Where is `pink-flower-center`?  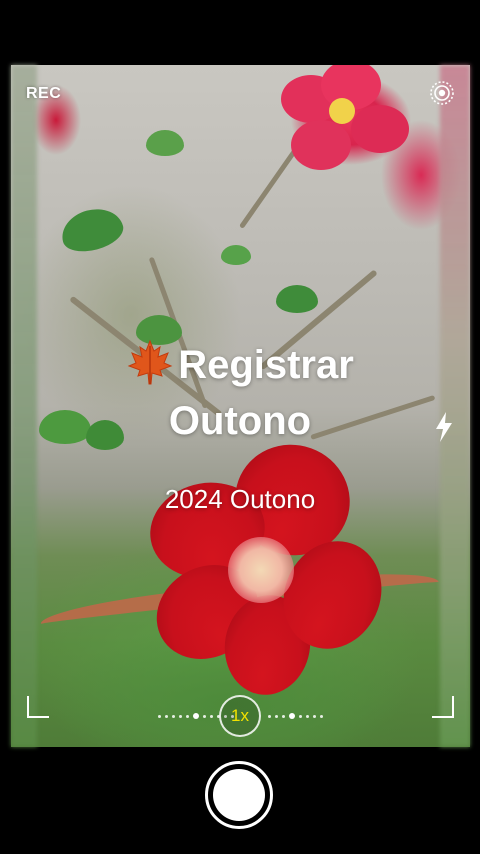
pink-flower-center is located at coordinates (342, 111).